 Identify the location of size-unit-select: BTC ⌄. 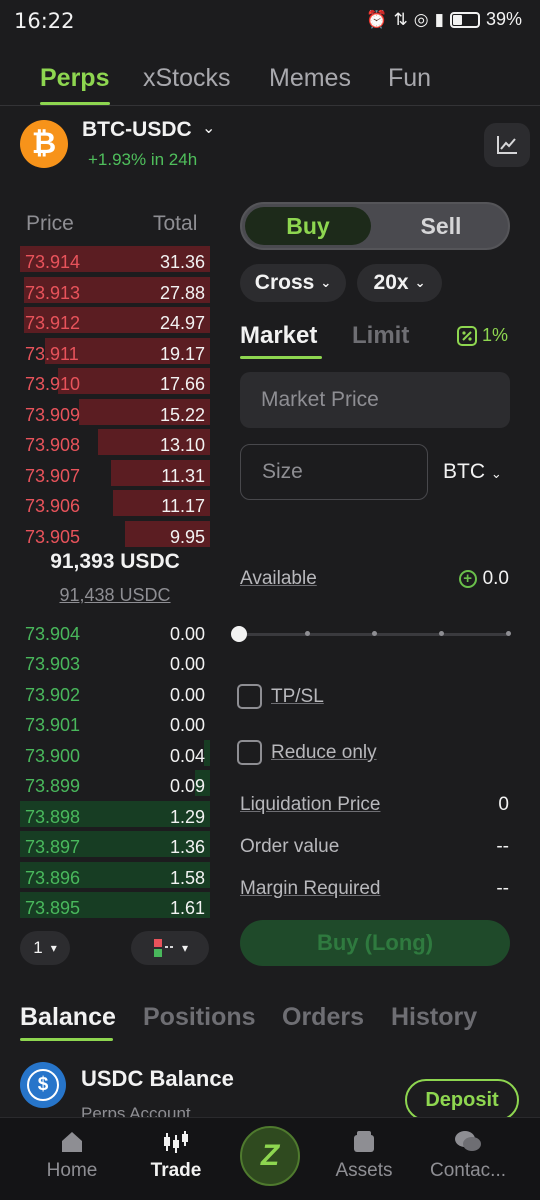
(472, 472).